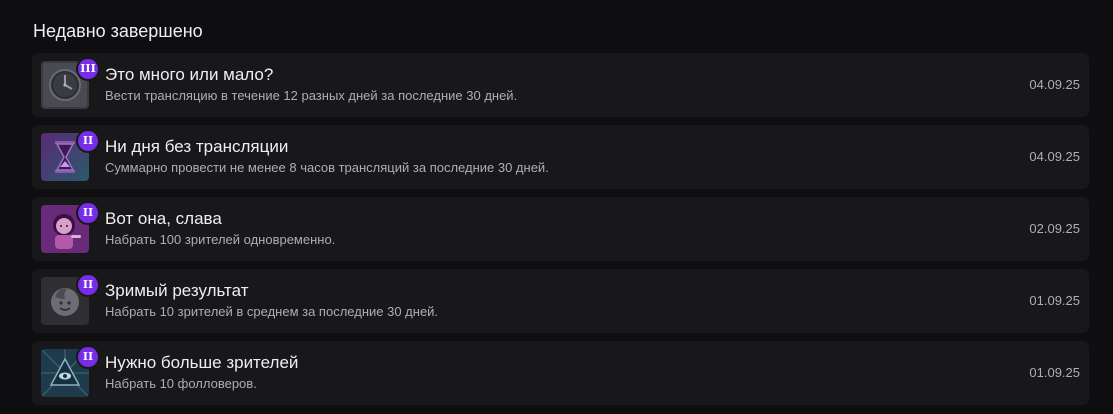  I want to click on achievement-description: Набрать 100 зрителей одновременно., so click(220, 239).